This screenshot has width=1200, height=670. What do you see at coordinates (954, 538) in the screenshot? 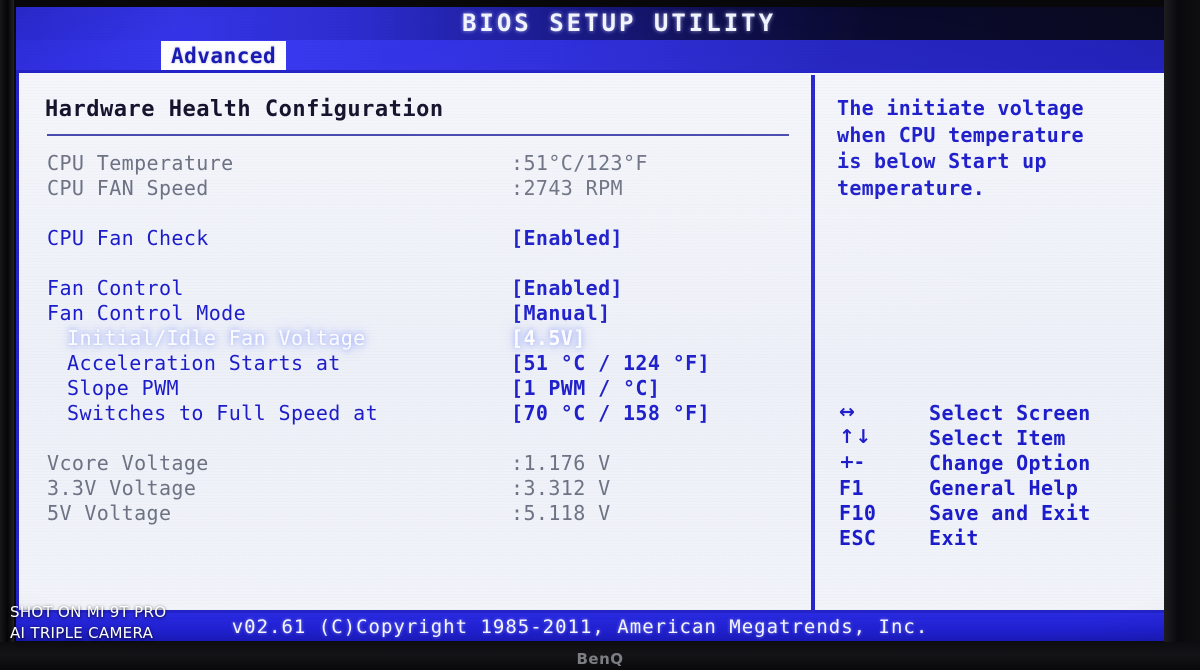
I see `key-description: Exit` at bounding box center [954, 538].